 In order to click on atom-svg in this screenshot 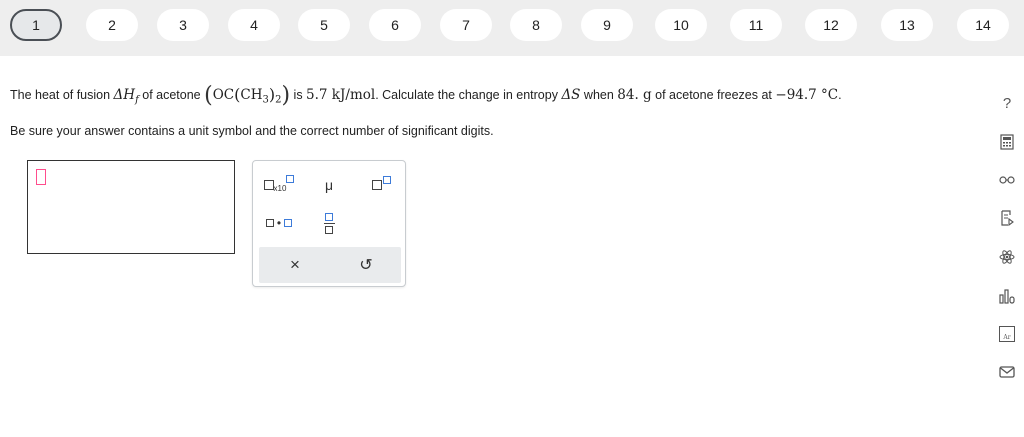, I will do `click(1007, 257)`.